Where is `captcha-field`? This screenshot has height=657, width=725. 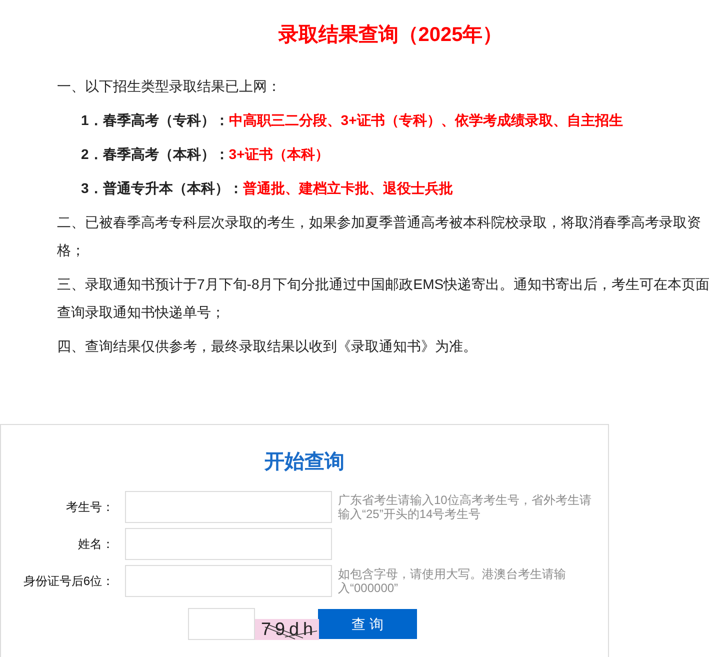 captcha-field is located at coordinates (221, 624).